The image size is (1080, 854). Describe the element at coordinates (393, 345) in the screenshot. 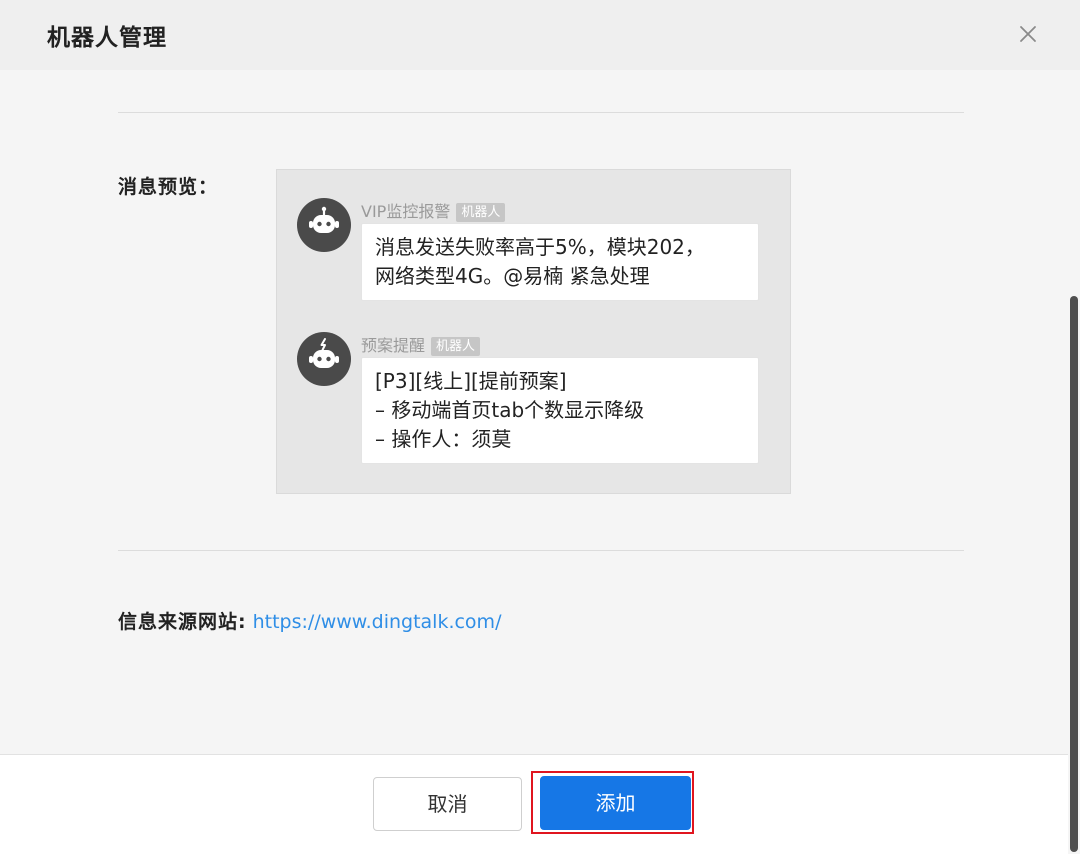

I see `sender-name: 预案提醒` at that location.